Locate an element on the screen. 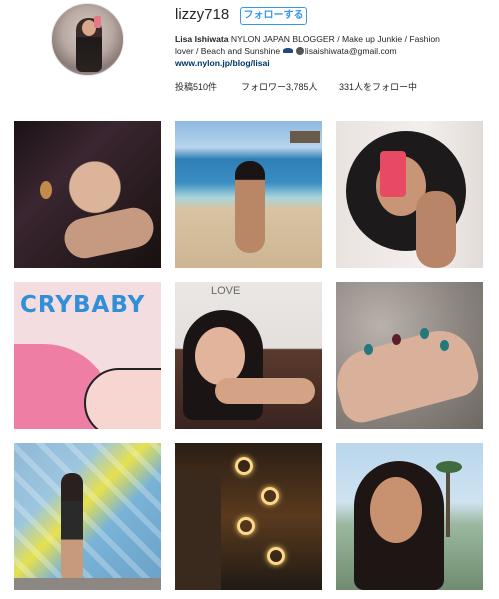 This screenshot has height=599, width=499. bio-email: lisaishiwata@gmail.com is located at coordinates (350, 51).